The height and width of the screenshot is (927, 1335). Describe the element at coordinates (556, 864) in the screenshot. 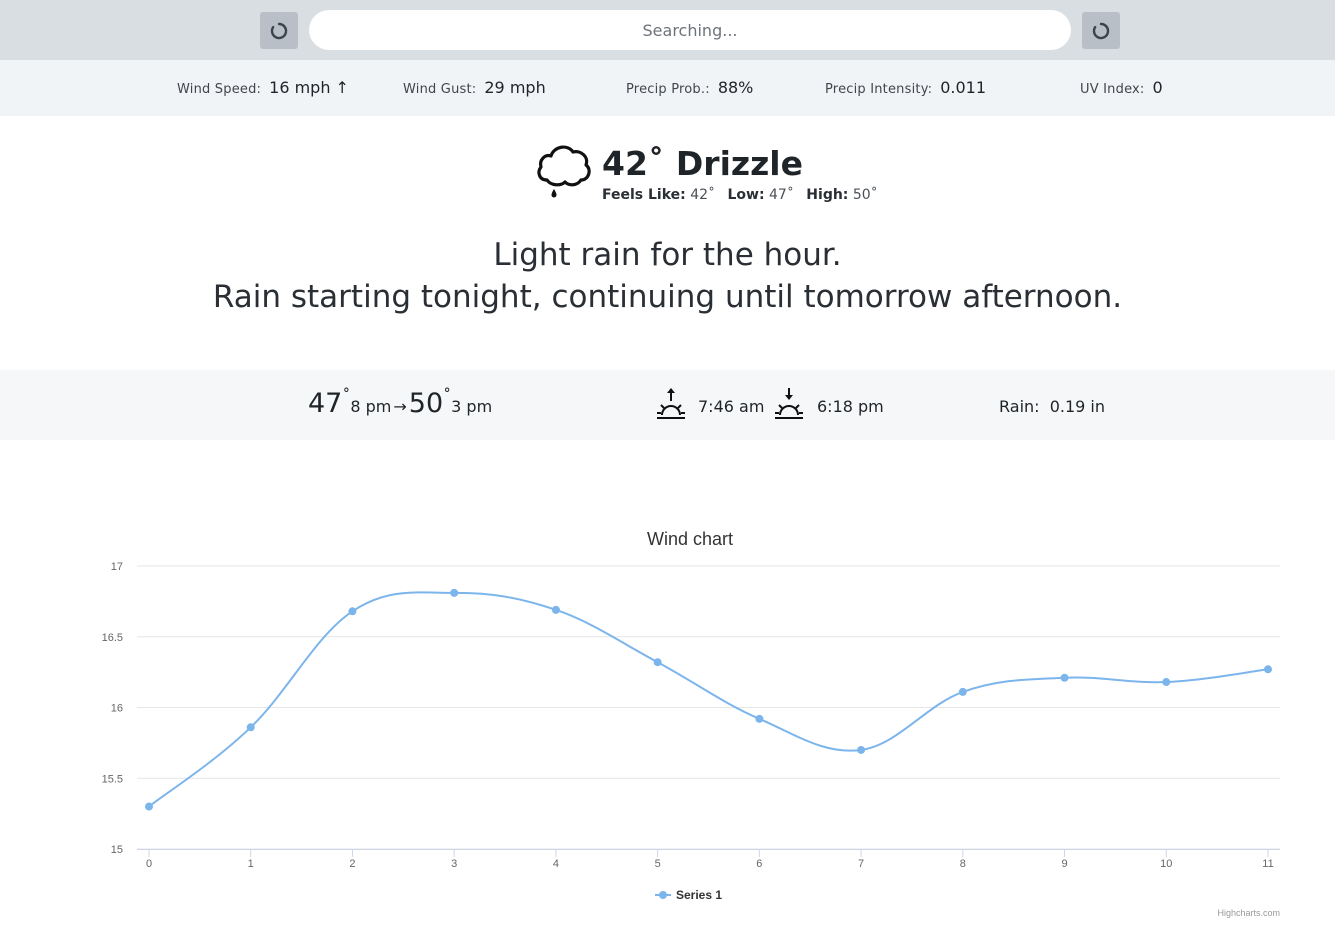

I see `x-tick-label: 4` at that location.